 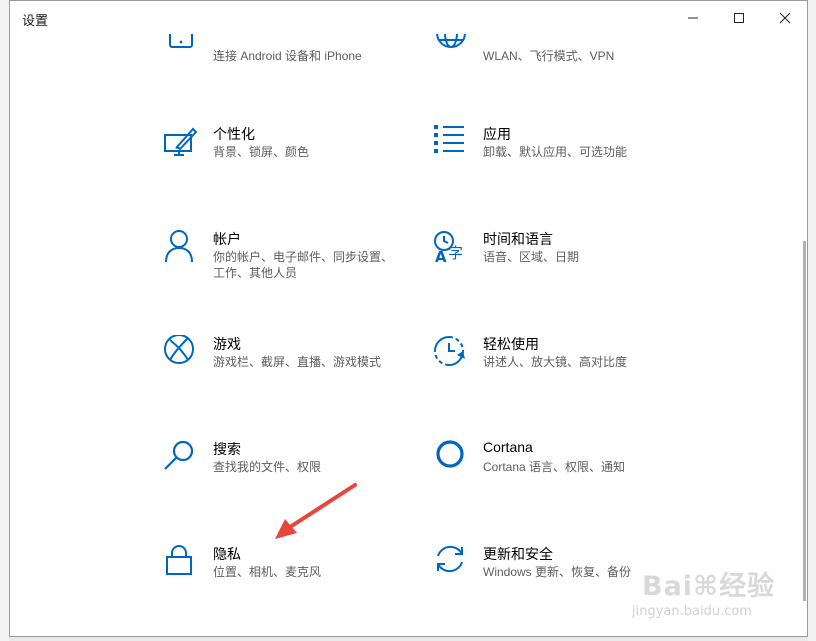 What do you see at coordinates (227, 449) in the screenshot?
I see `tile-name: 搜索` at bounding box center [227, 449].